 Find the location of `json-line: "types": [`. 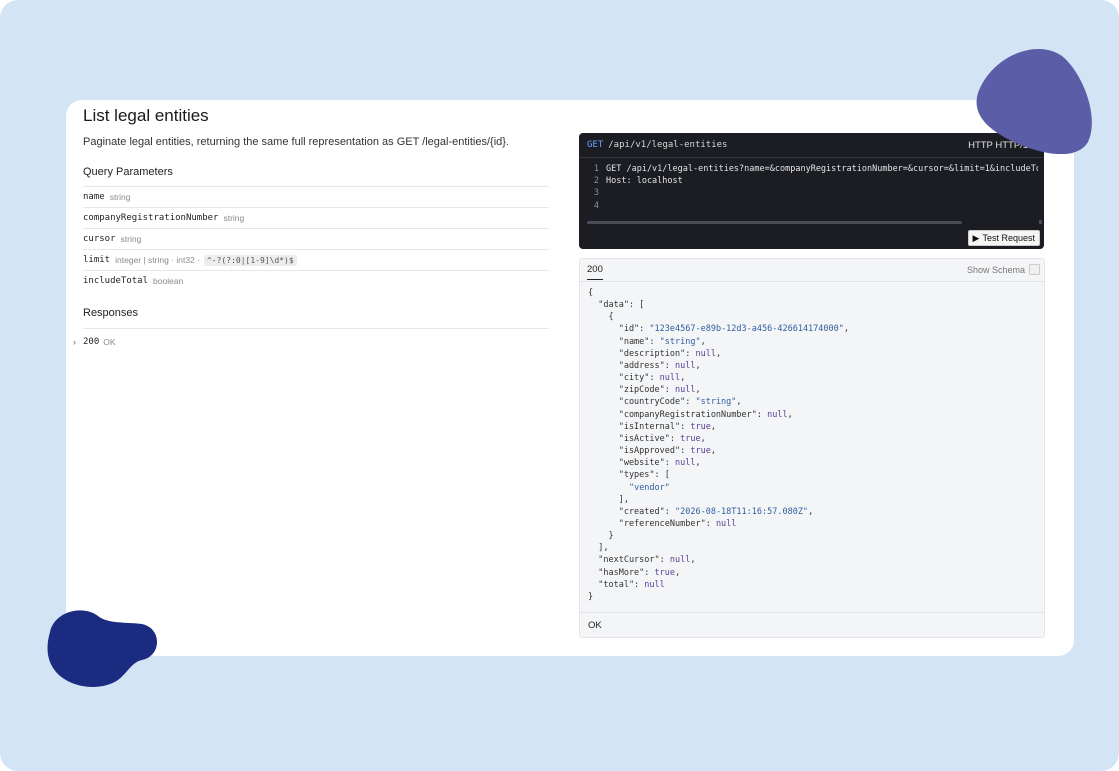

json-line: "types": [ is located at coordinates (718, 475).